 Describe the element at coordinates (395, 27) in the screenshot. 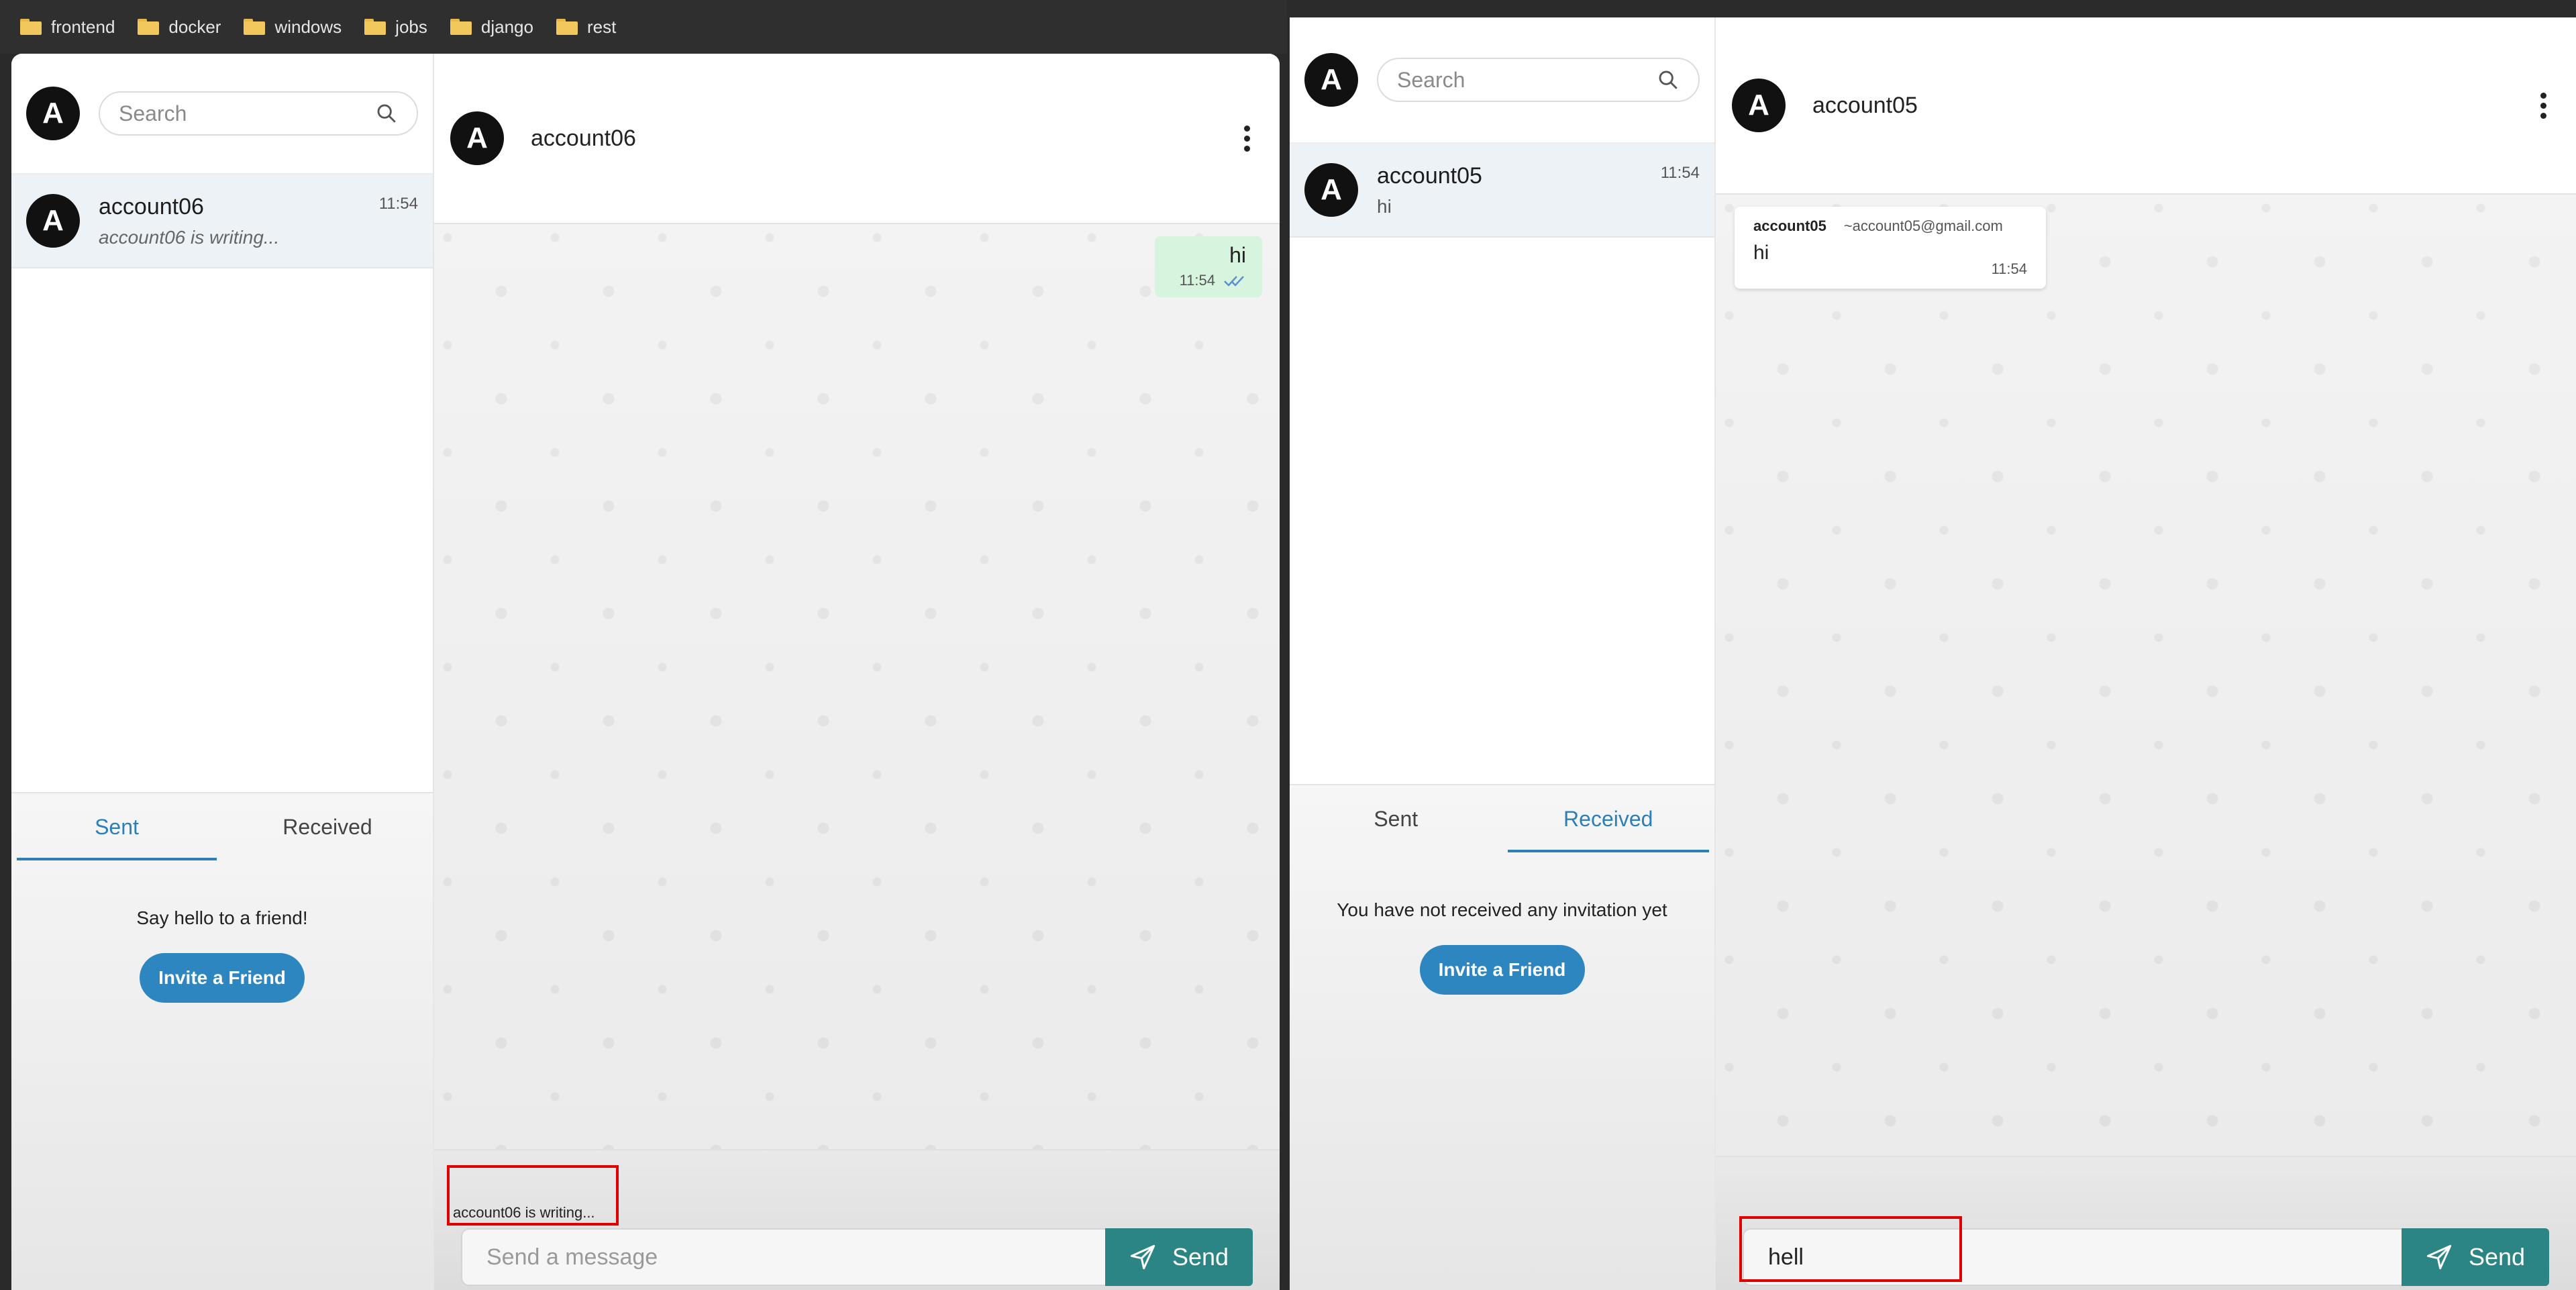

I see `bookmark-jobs: jobs` at that location.